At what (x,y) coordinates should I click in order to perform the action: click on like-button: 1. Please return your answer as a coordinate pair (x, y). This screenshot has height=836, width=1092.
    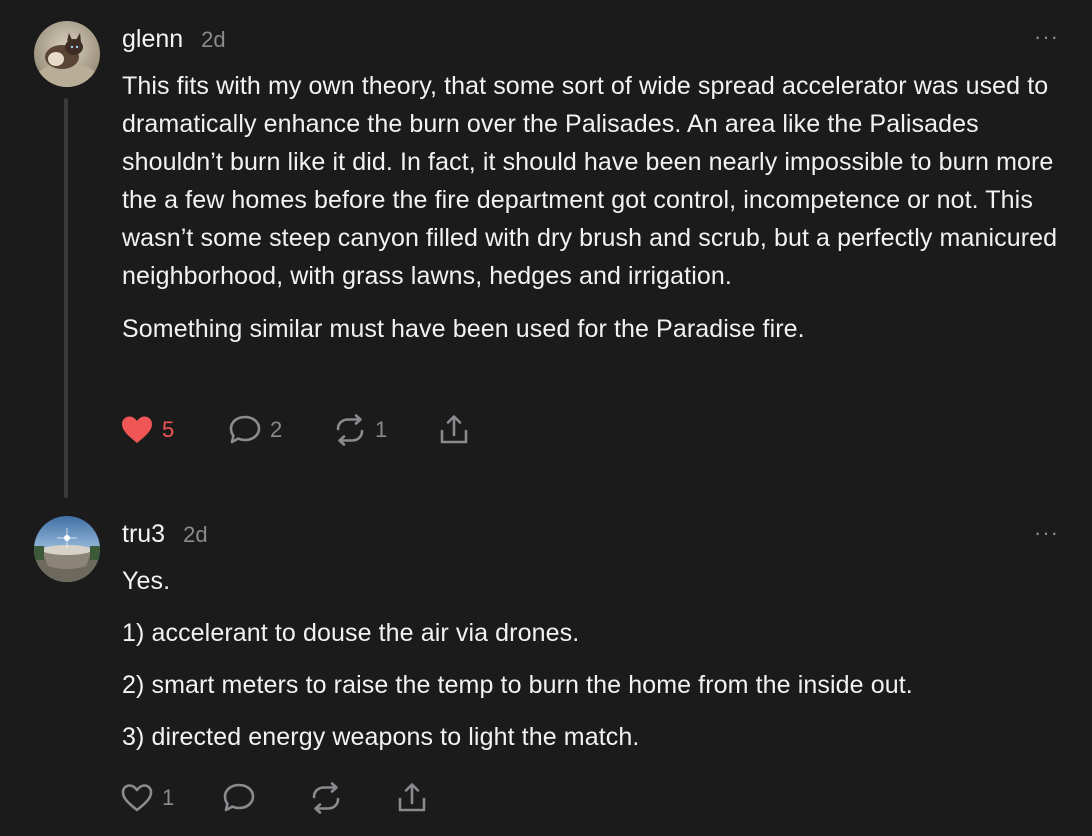
    Looking at the image, I should click on (171, 798).